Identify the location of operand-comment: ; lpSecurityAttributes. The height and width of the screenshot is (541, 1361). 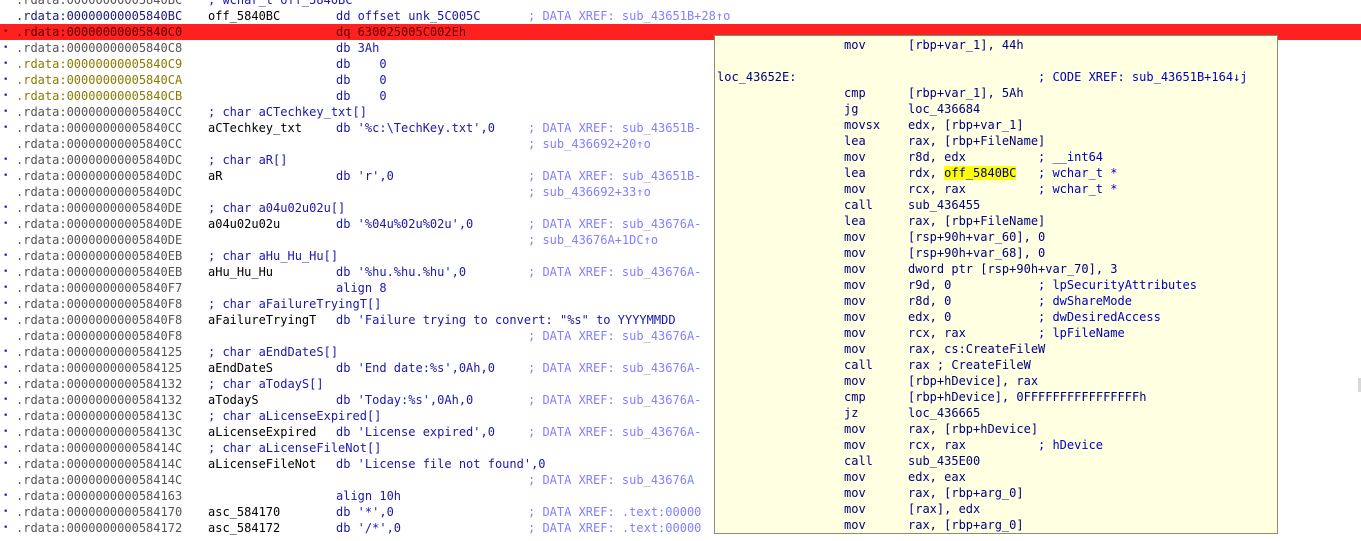
(1117, 285).